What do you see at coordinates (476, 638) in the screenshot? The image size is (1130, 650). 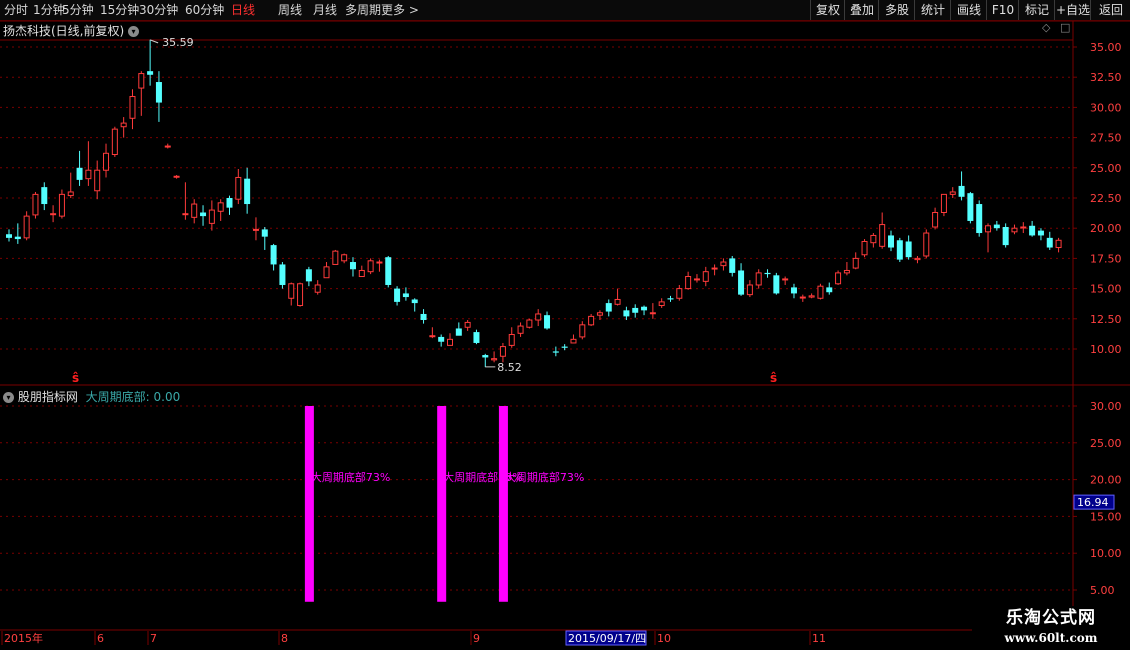 I see `date-label: 9` at bounding box center [476, 638].